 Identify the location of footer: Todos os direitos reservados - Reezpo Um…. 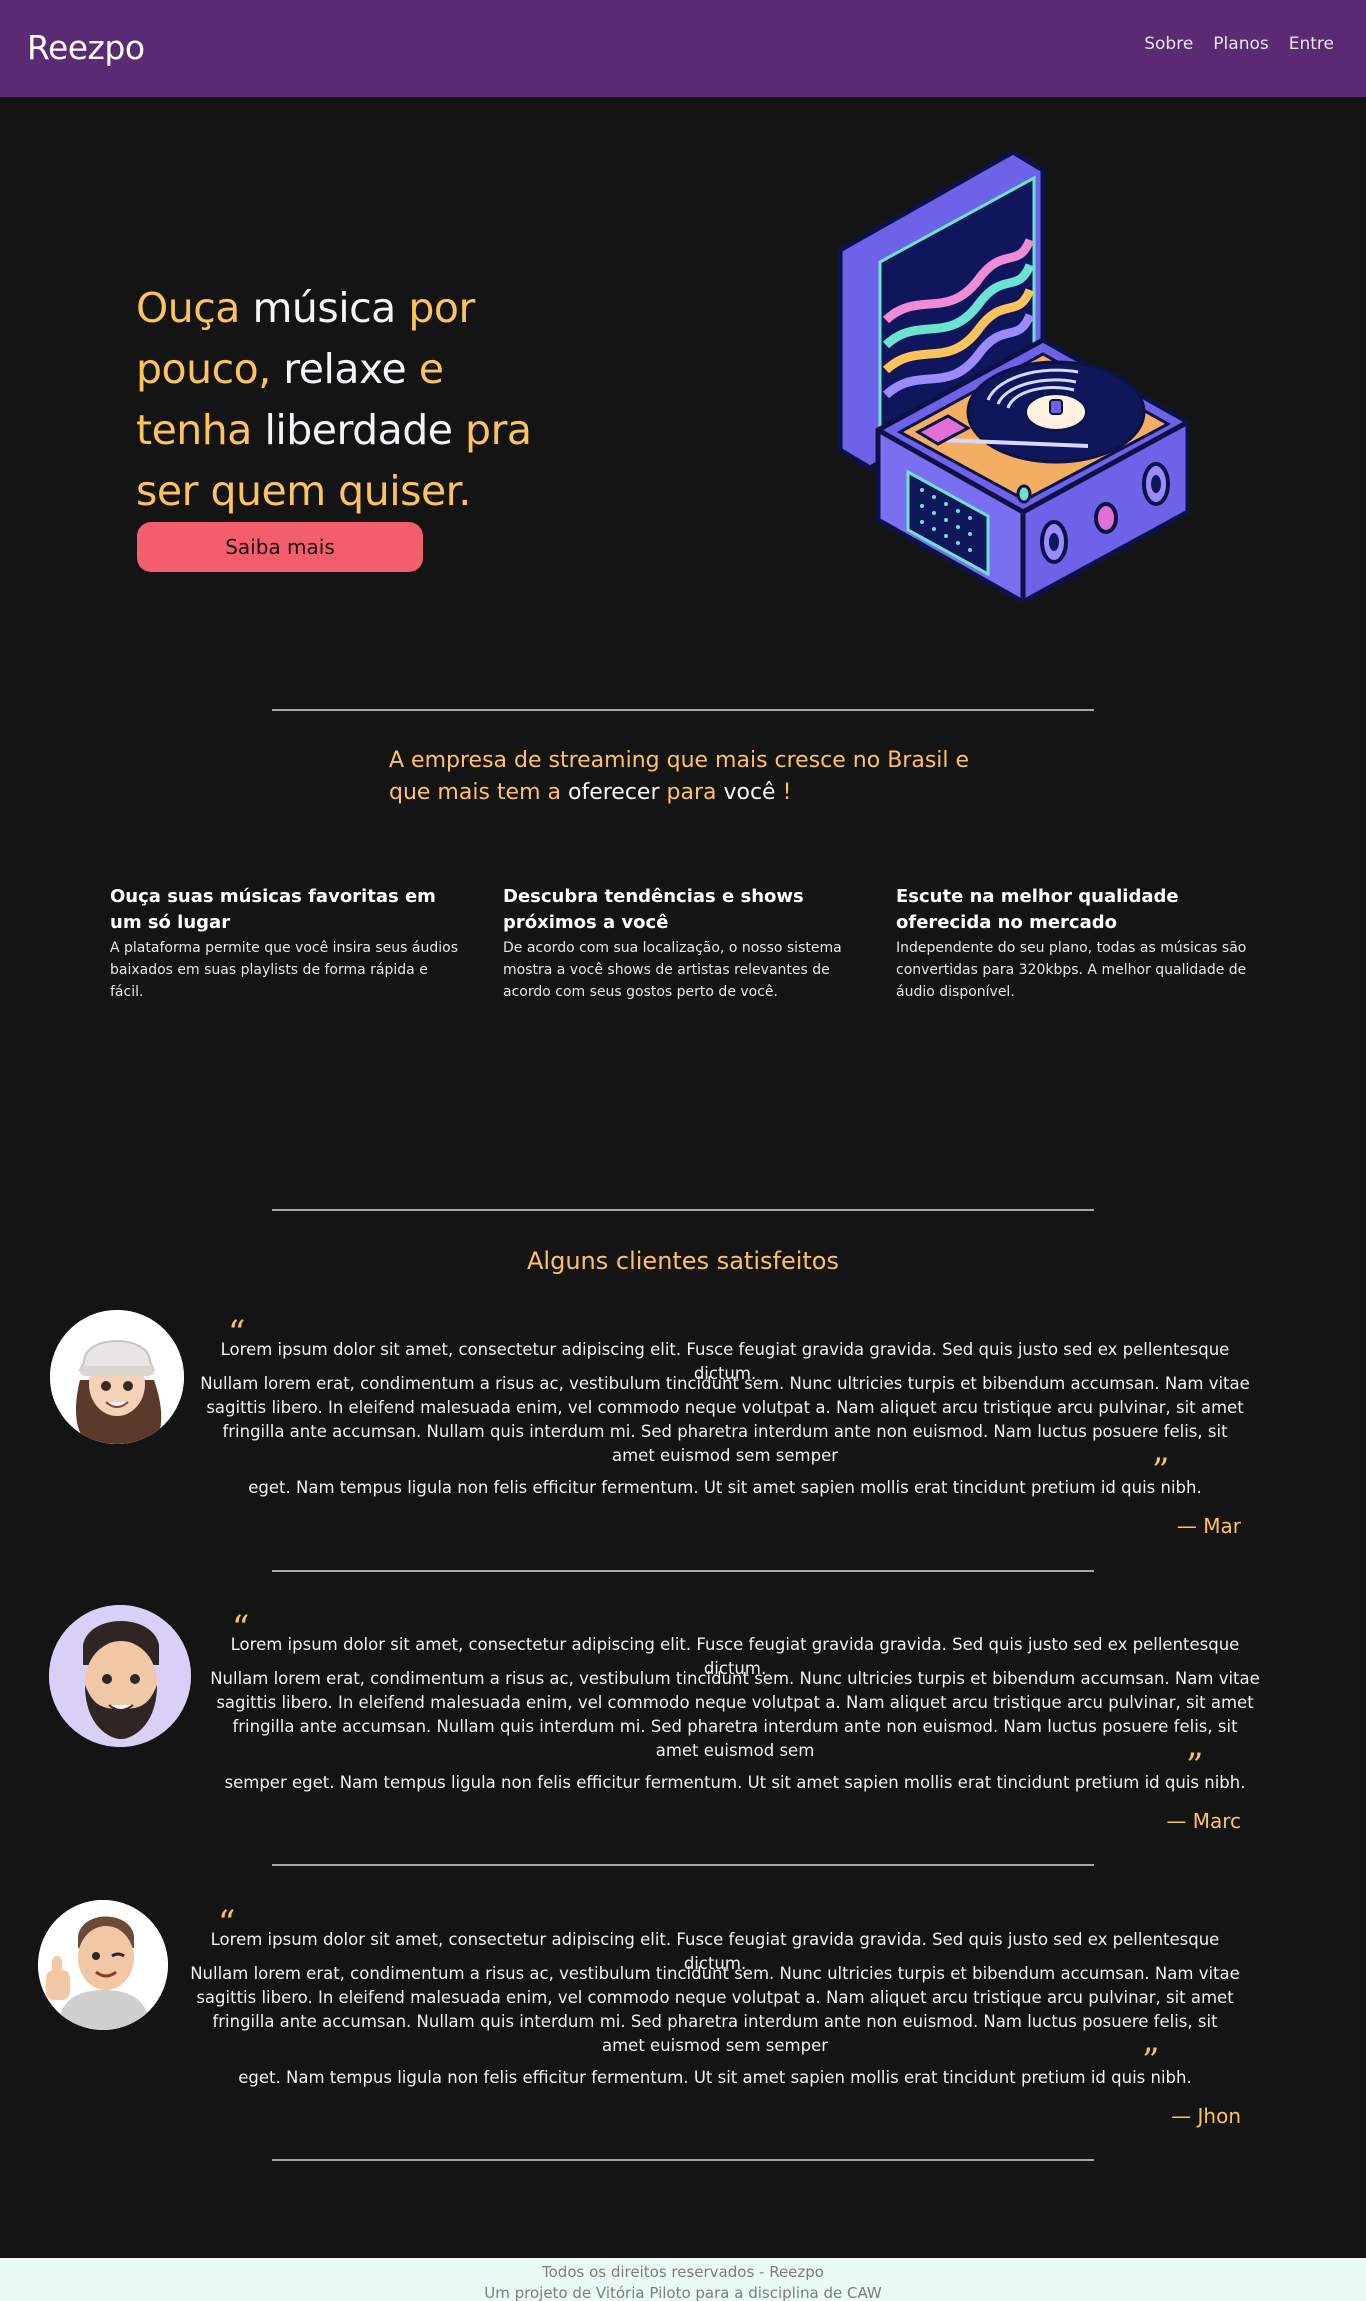
(683, 2279).